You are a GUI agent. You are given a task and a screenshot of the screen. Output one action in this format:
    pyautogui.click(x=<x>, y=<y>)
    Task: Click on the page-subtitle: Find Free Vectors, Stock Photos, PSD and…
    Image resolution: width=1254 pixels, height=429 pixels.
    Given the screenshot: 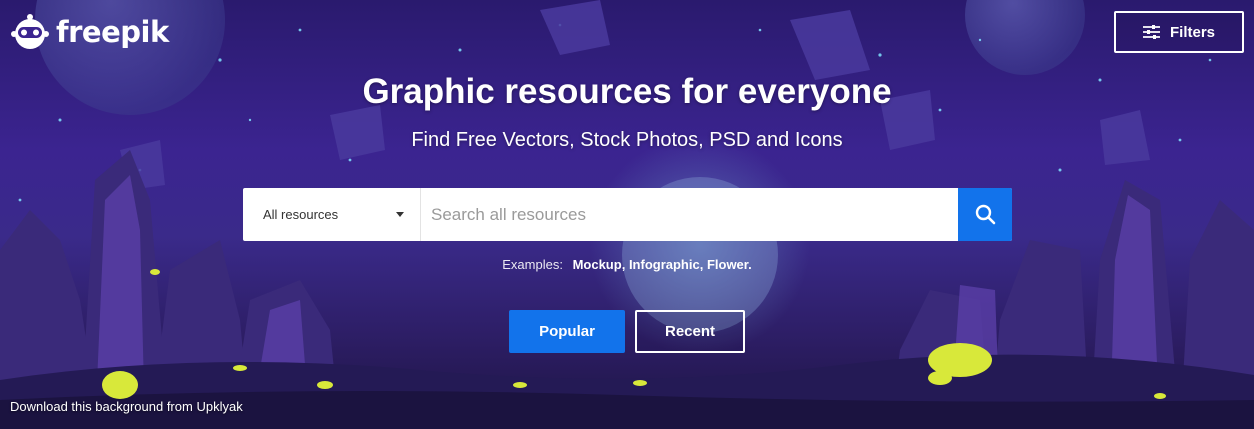 What is the action you would take?
    pyautogui.click(x=627, y=140)
    